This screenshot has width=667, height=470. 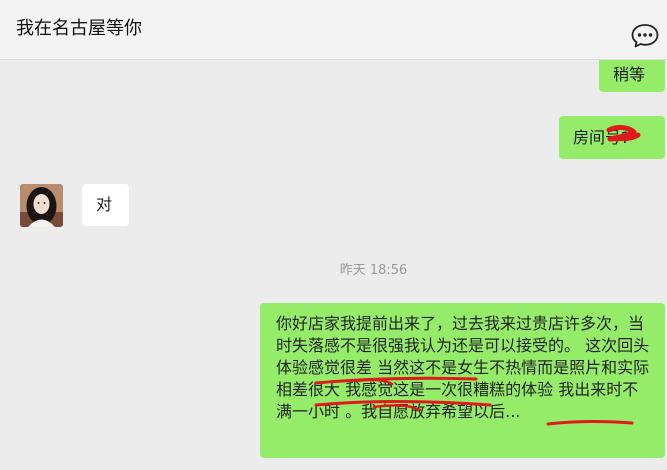 What do you see at coordinates (79, 28) in the screenshot?
I see `chat-title: 我在名古屋等你` at bounding box center [79, 28].